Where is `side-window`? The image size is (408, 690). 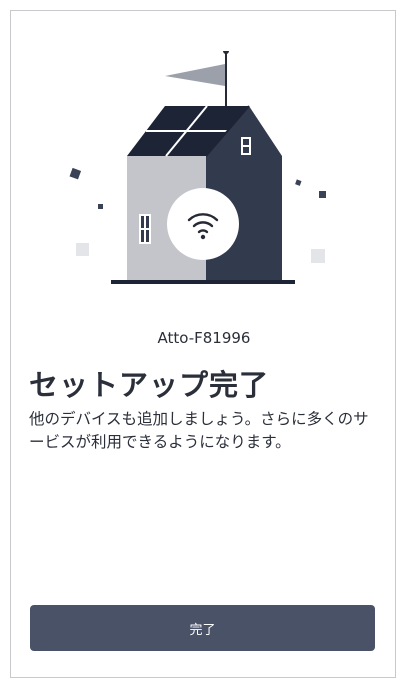
side-window is located at coordinates (145, 229).